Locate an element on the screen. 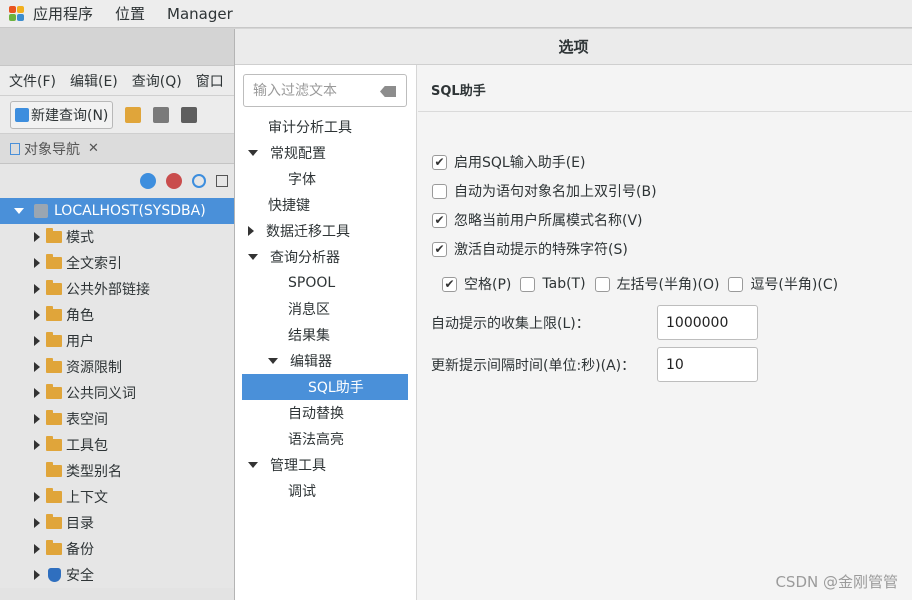 This screenshot has height=600, width=912. main-toolbar: 新建查询(N) is located at coordinates (120, 115).